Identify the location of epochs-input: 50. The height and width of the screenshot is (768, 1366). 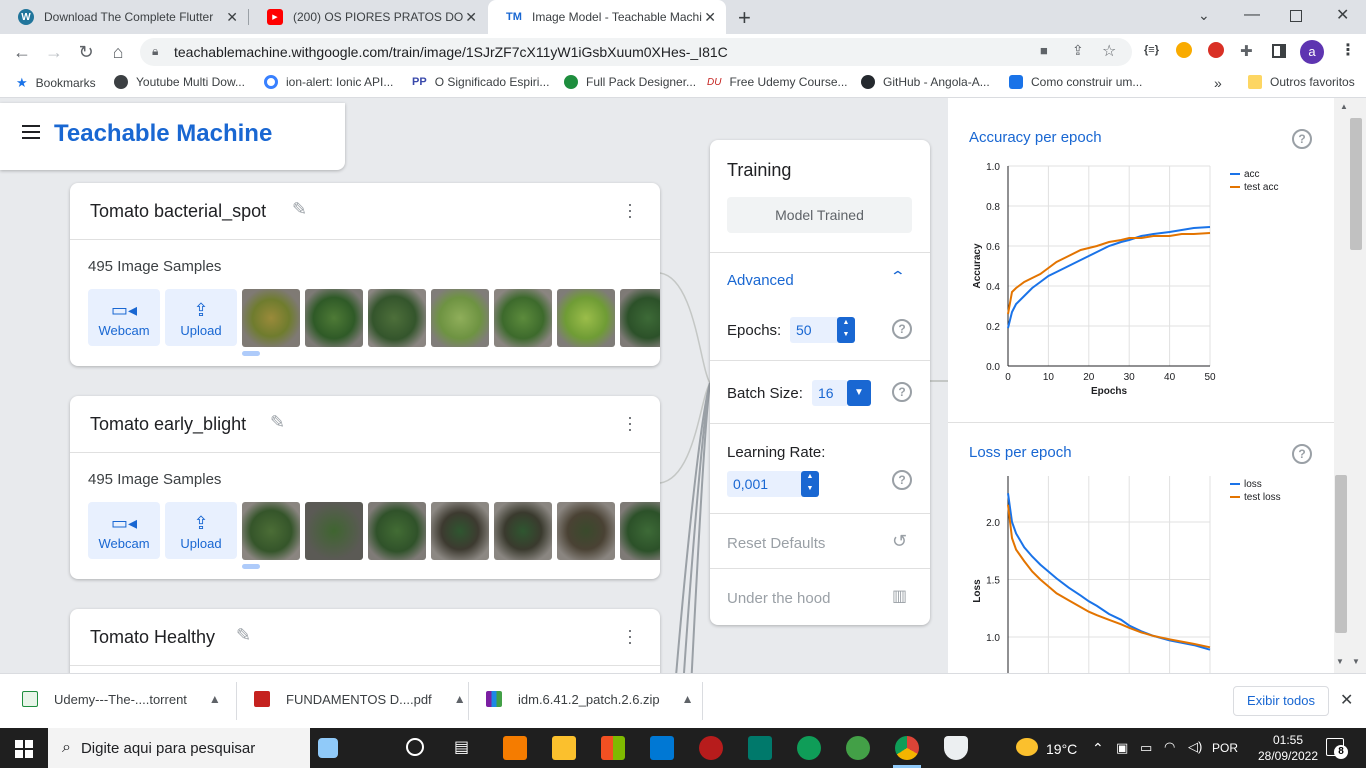
(815, 330).